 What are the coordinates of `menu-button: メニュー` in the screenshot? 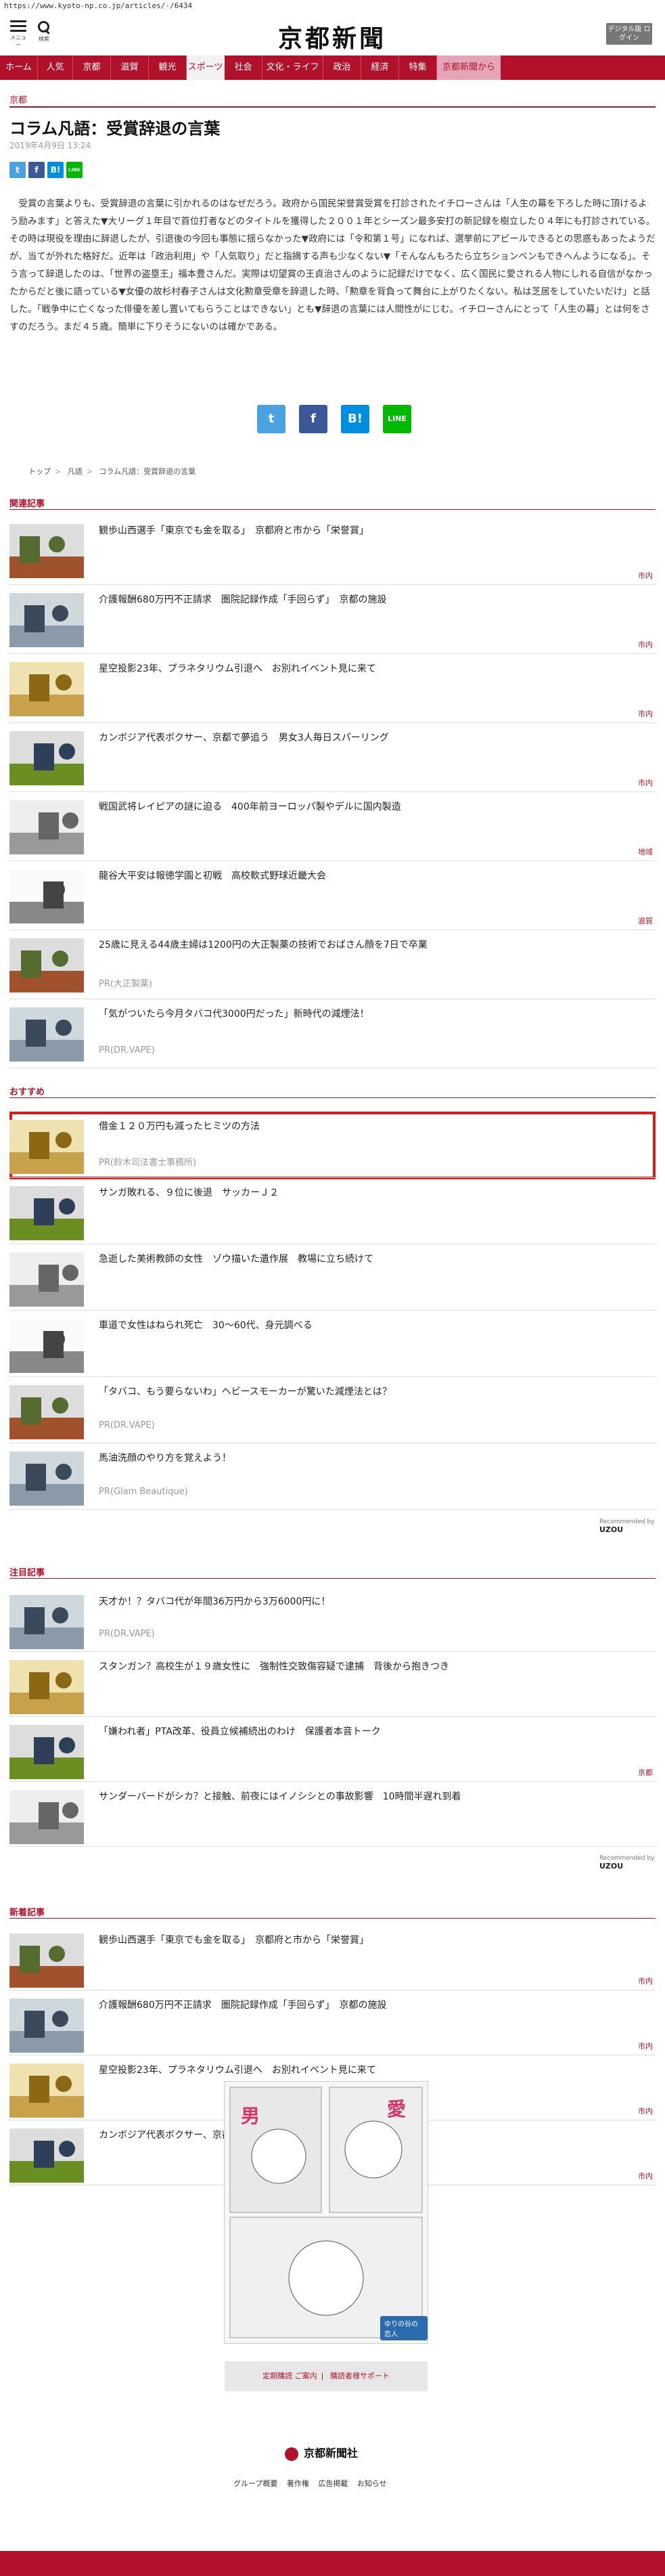 It's located at (18, 34).